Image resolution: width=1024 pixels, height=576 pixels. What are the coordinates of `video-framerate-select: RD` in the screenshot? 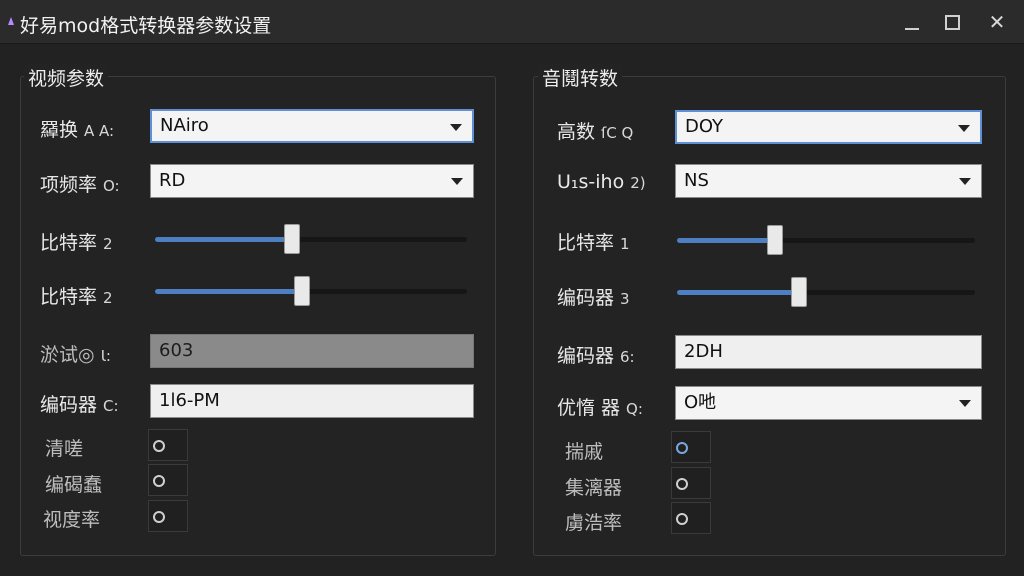 It's located at (312, 181).